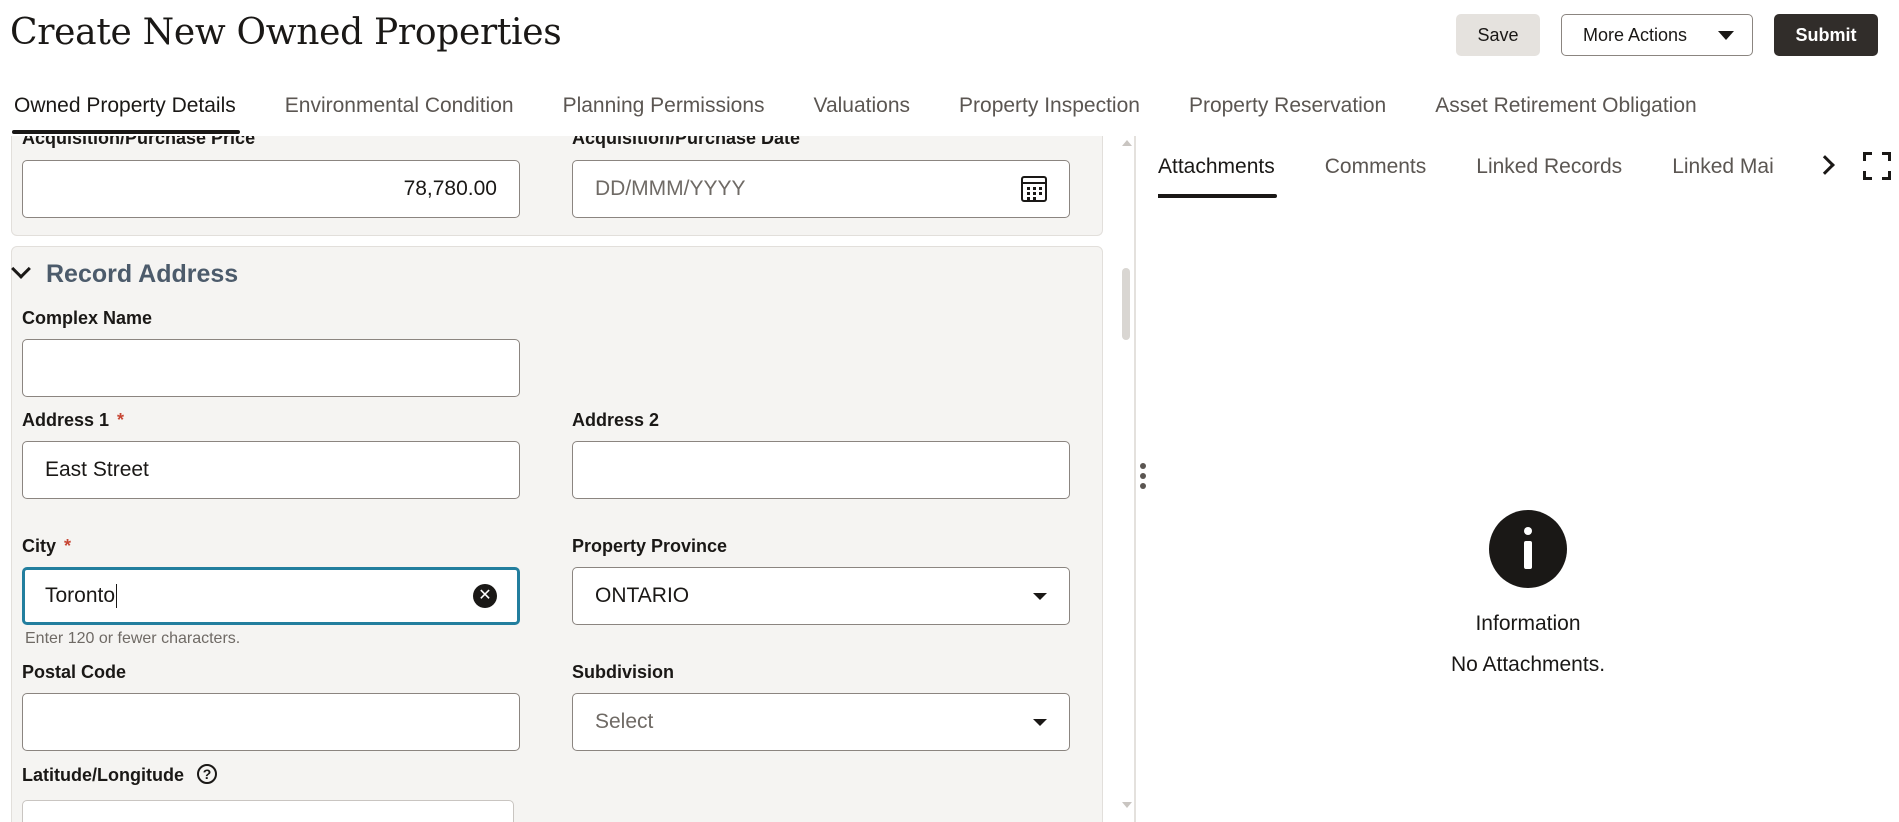  I want to click on tab-owned-property-details: Owned Property Details, so click(120, 110).